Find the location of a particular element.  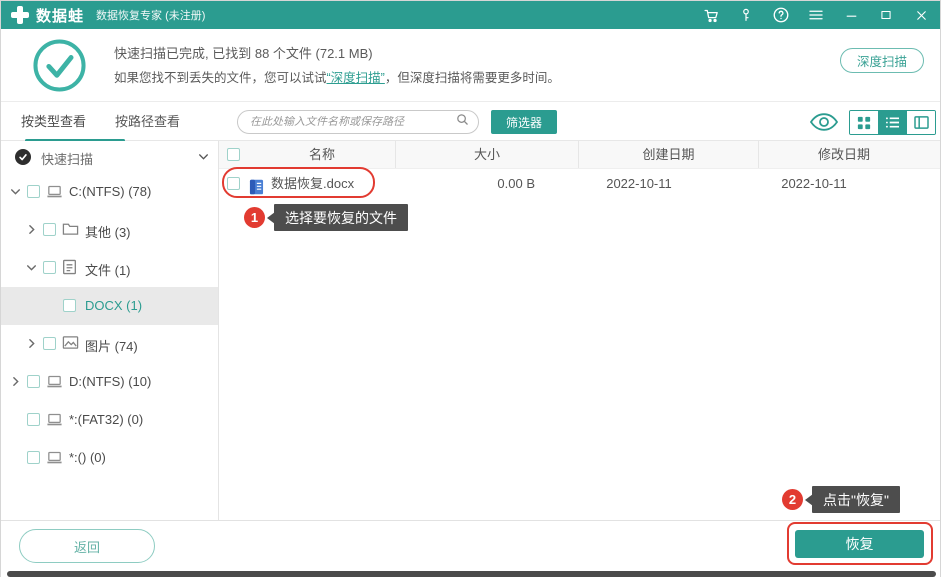

tree-item-label: 文件 (1) is located at coordinates (108, 270).